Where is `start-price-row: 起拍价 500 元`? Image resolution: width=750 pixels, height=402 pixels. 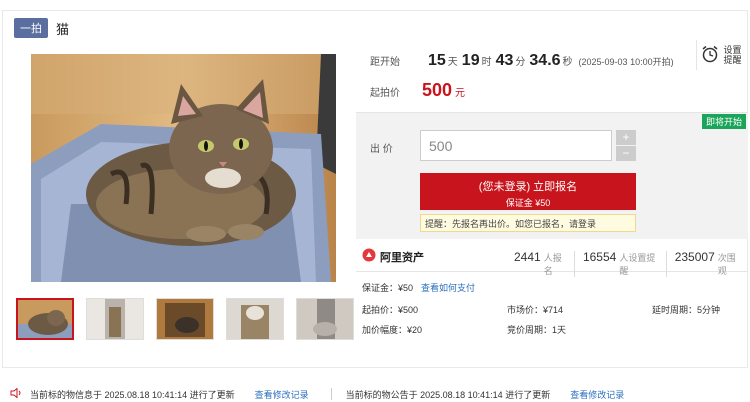 start-price-row: 起拍价 500 元 is located at coordinates (417, 90).